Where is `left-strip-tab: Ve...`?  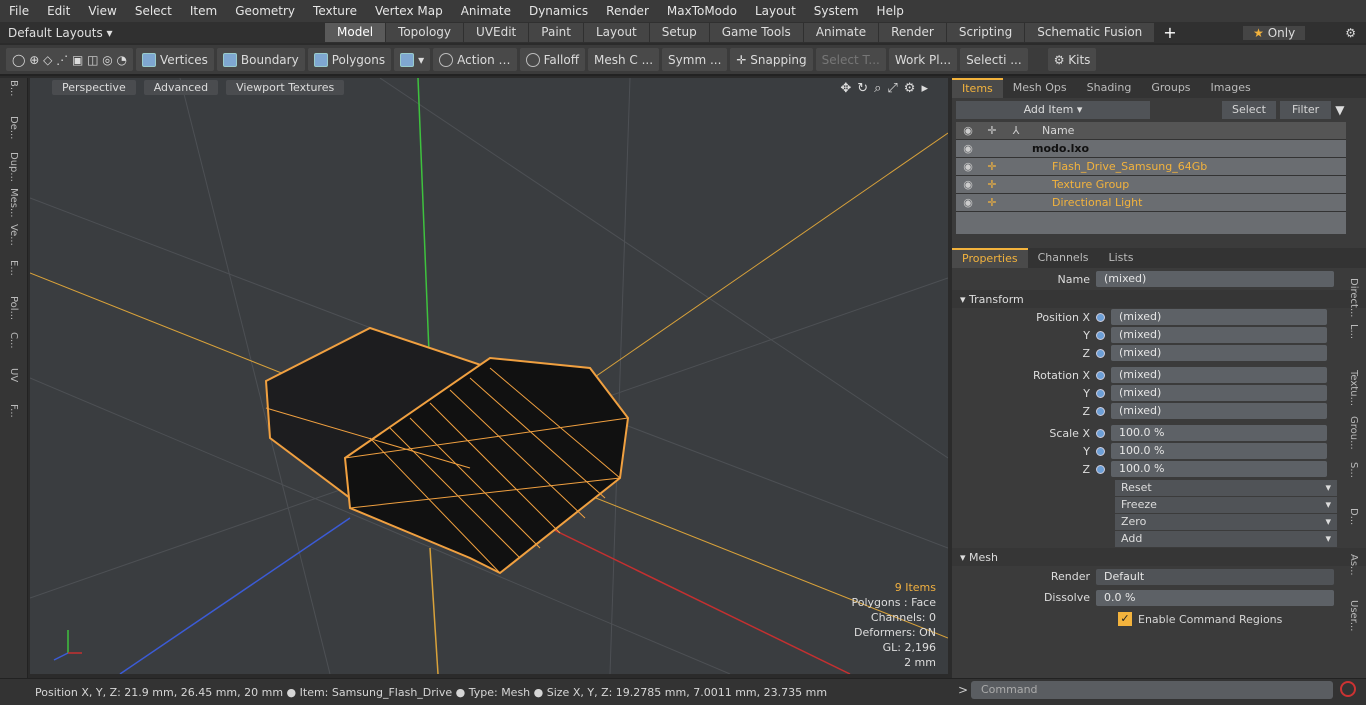 left-strip-tab: Ve... is located at coordinates (13, 241).